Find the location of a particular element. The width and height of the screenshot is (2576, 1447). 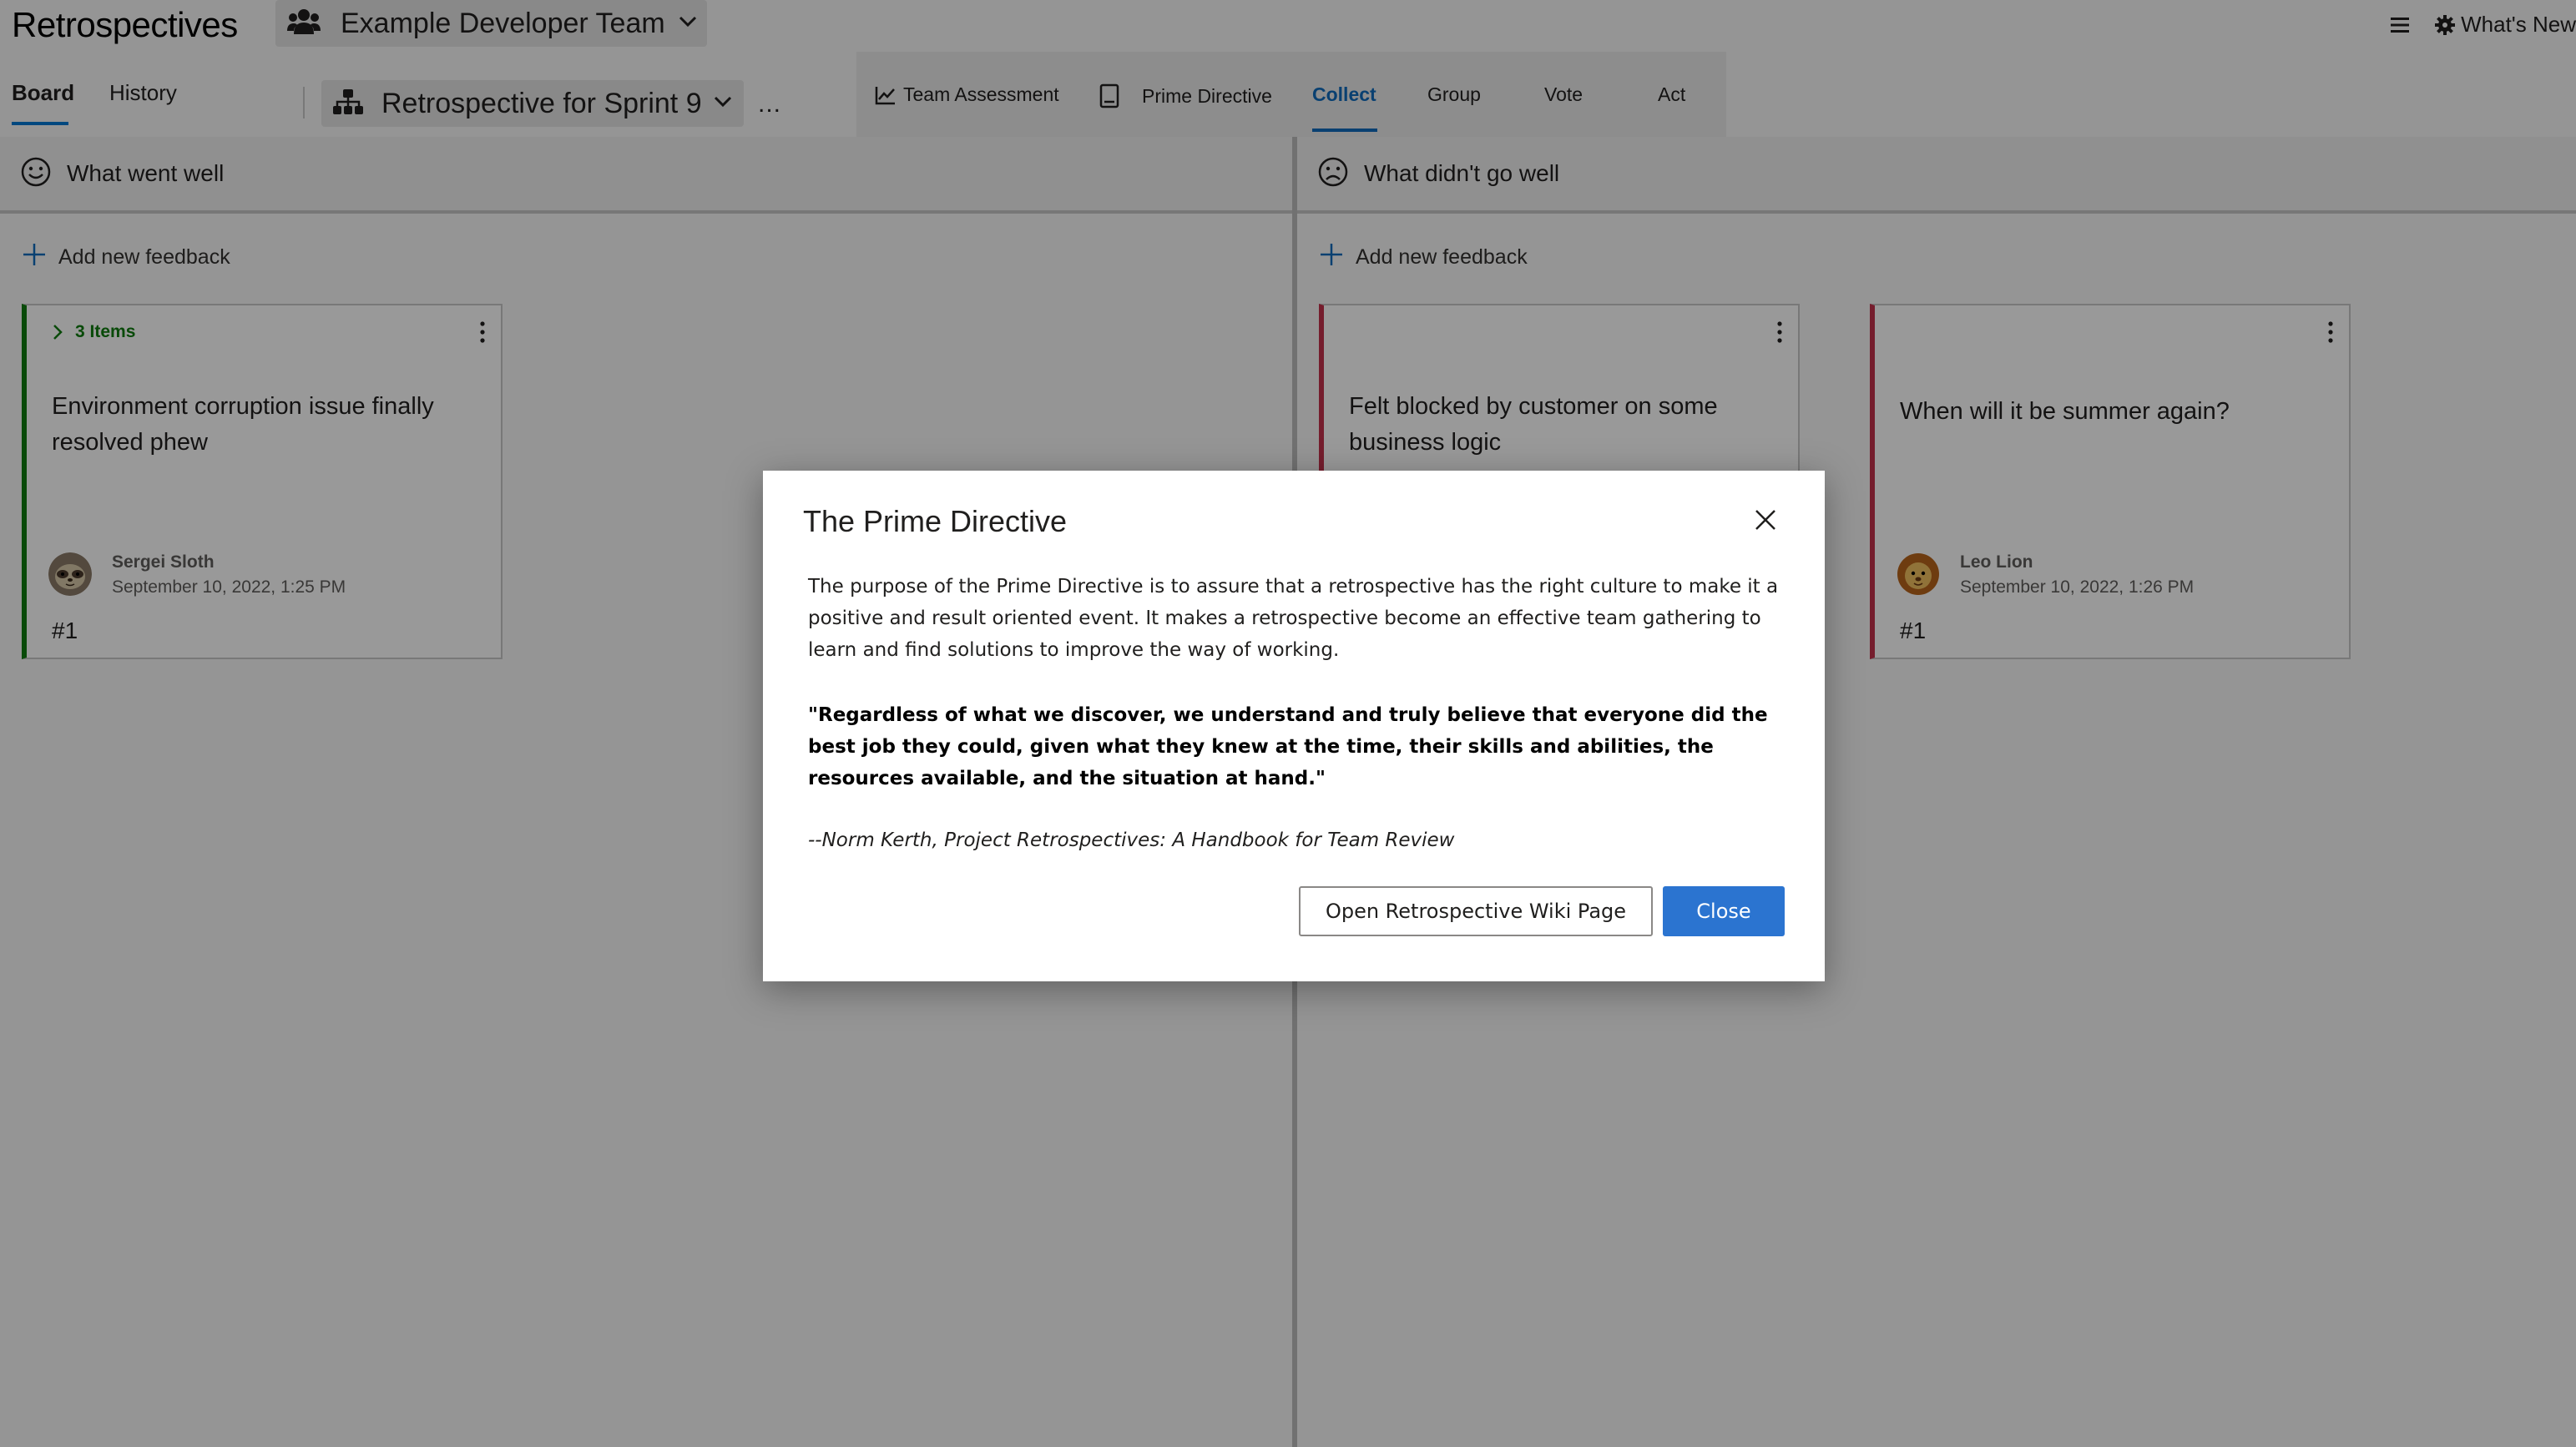

dialog-title: The Prime Directive is located at coordinates (935, 521).